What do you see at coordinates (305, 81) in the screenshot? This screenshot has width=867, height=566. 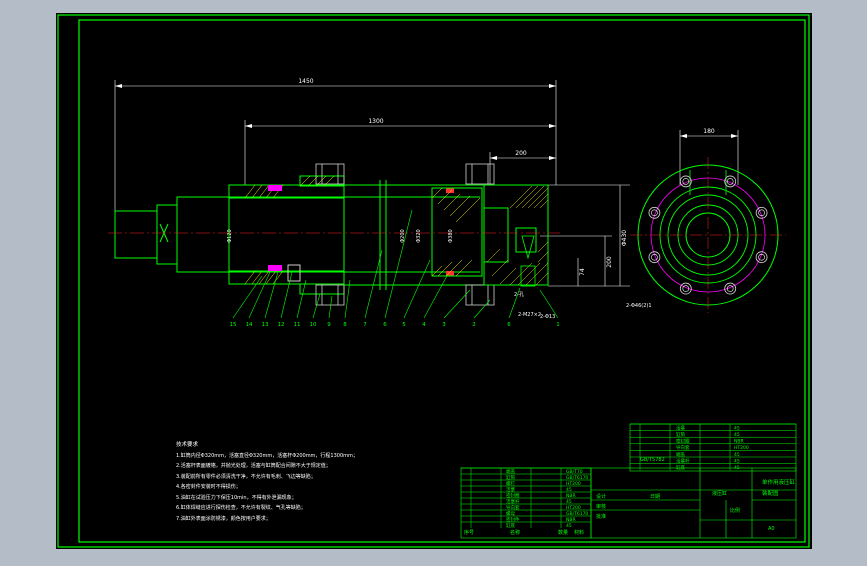 I see `dim-overall-length: 1450` at bounding box center [305, 81].